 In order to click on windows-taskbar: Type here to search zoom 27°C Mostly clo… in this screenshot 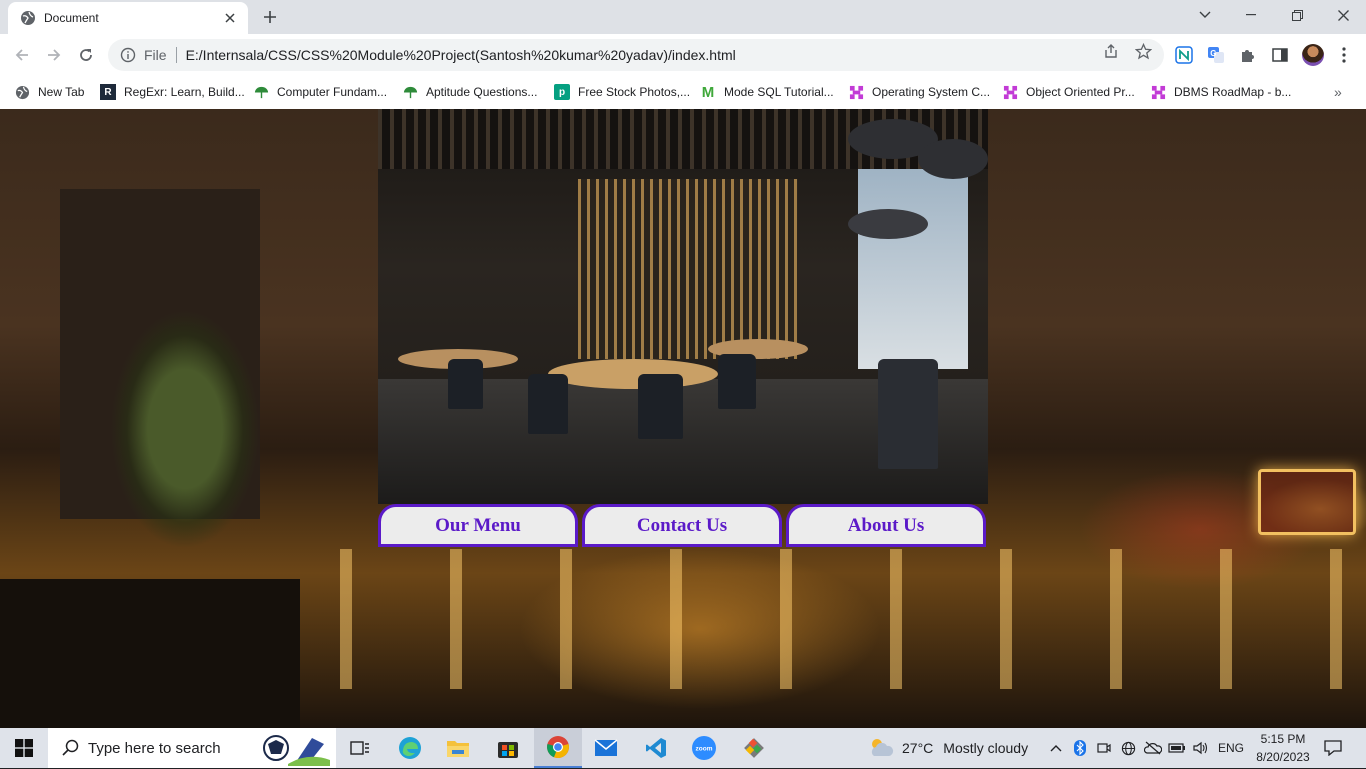, I will do `click(683, 748)`.